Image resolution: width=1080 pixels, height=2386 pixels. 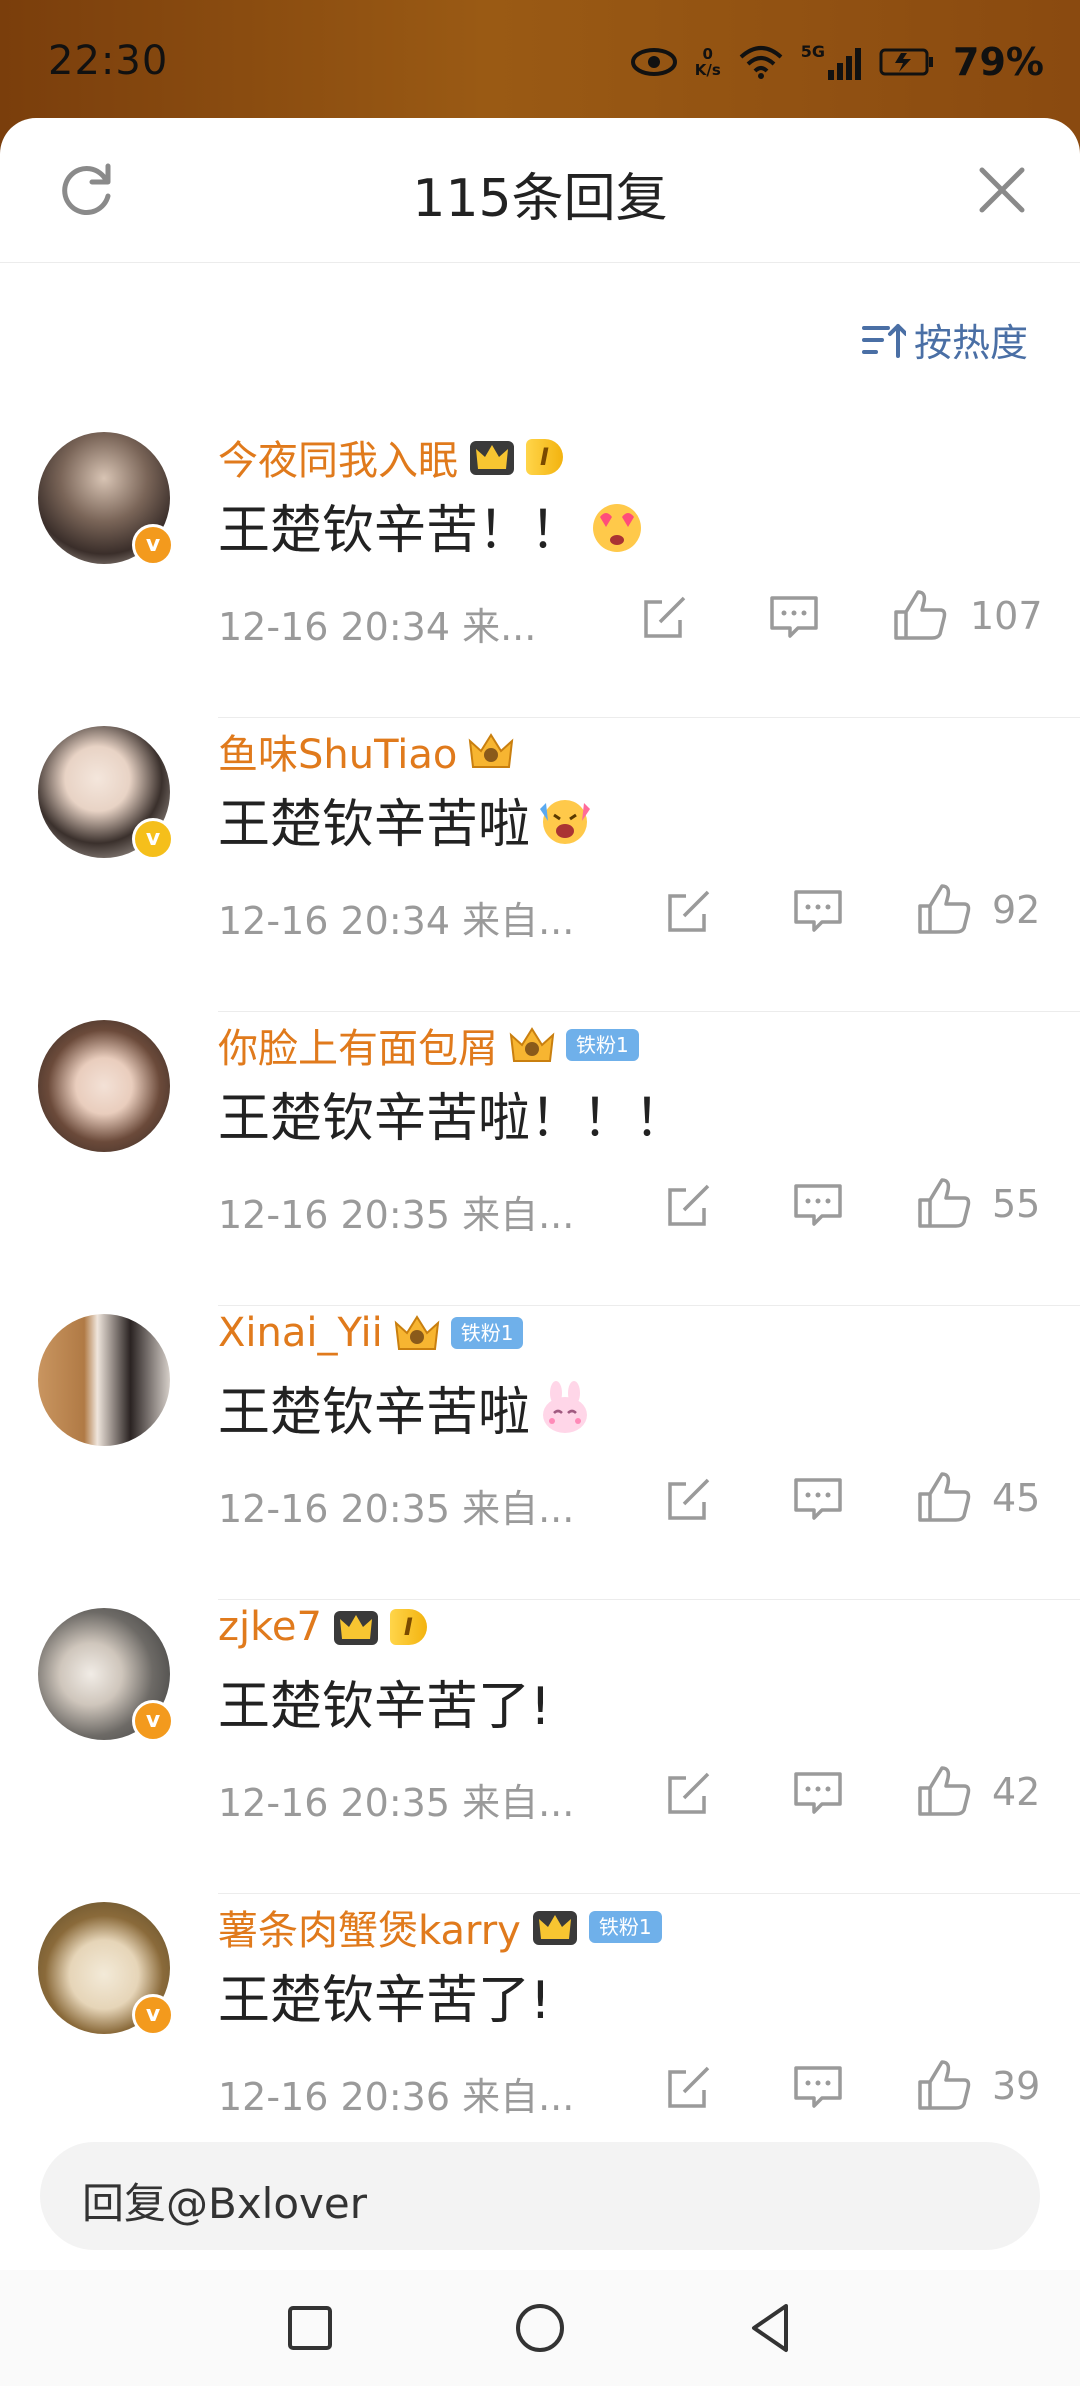 I want to click on sort-button: 按热度, so click(x=944, y=339).